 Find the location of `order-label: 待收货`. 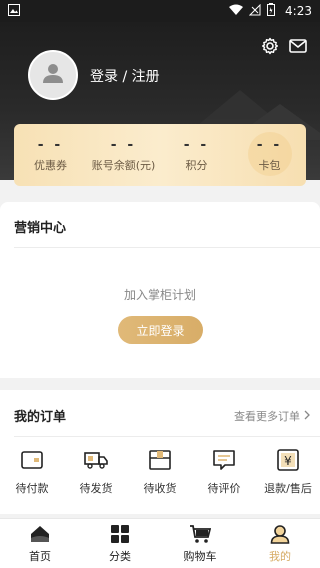

order-label: 待收货 is located at coordinates (160, 488).